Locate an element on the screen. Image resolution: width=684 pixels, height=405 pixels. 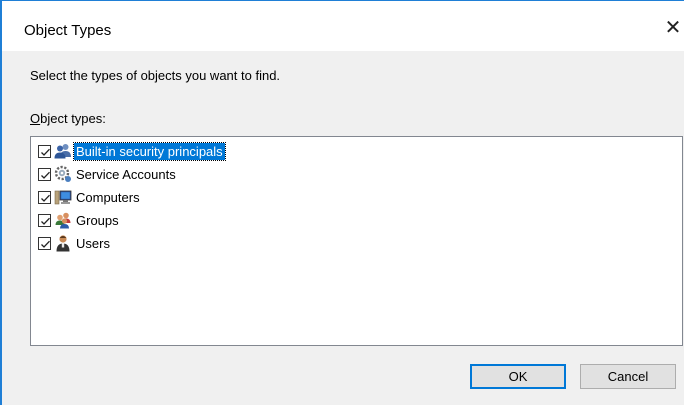
checkbox-computers is located at coordinates (44, 197).